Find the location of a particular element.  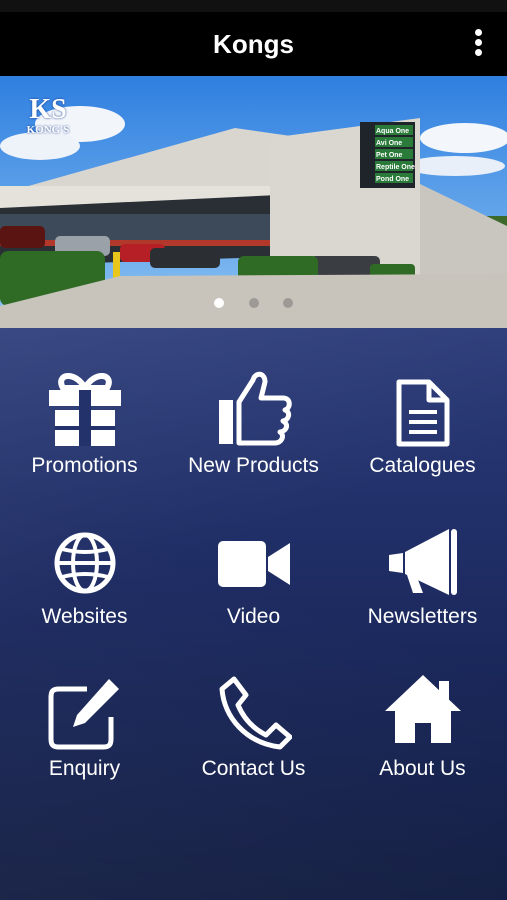

kongs-logo: KS KONG'S is located at coordinates (48, 115).